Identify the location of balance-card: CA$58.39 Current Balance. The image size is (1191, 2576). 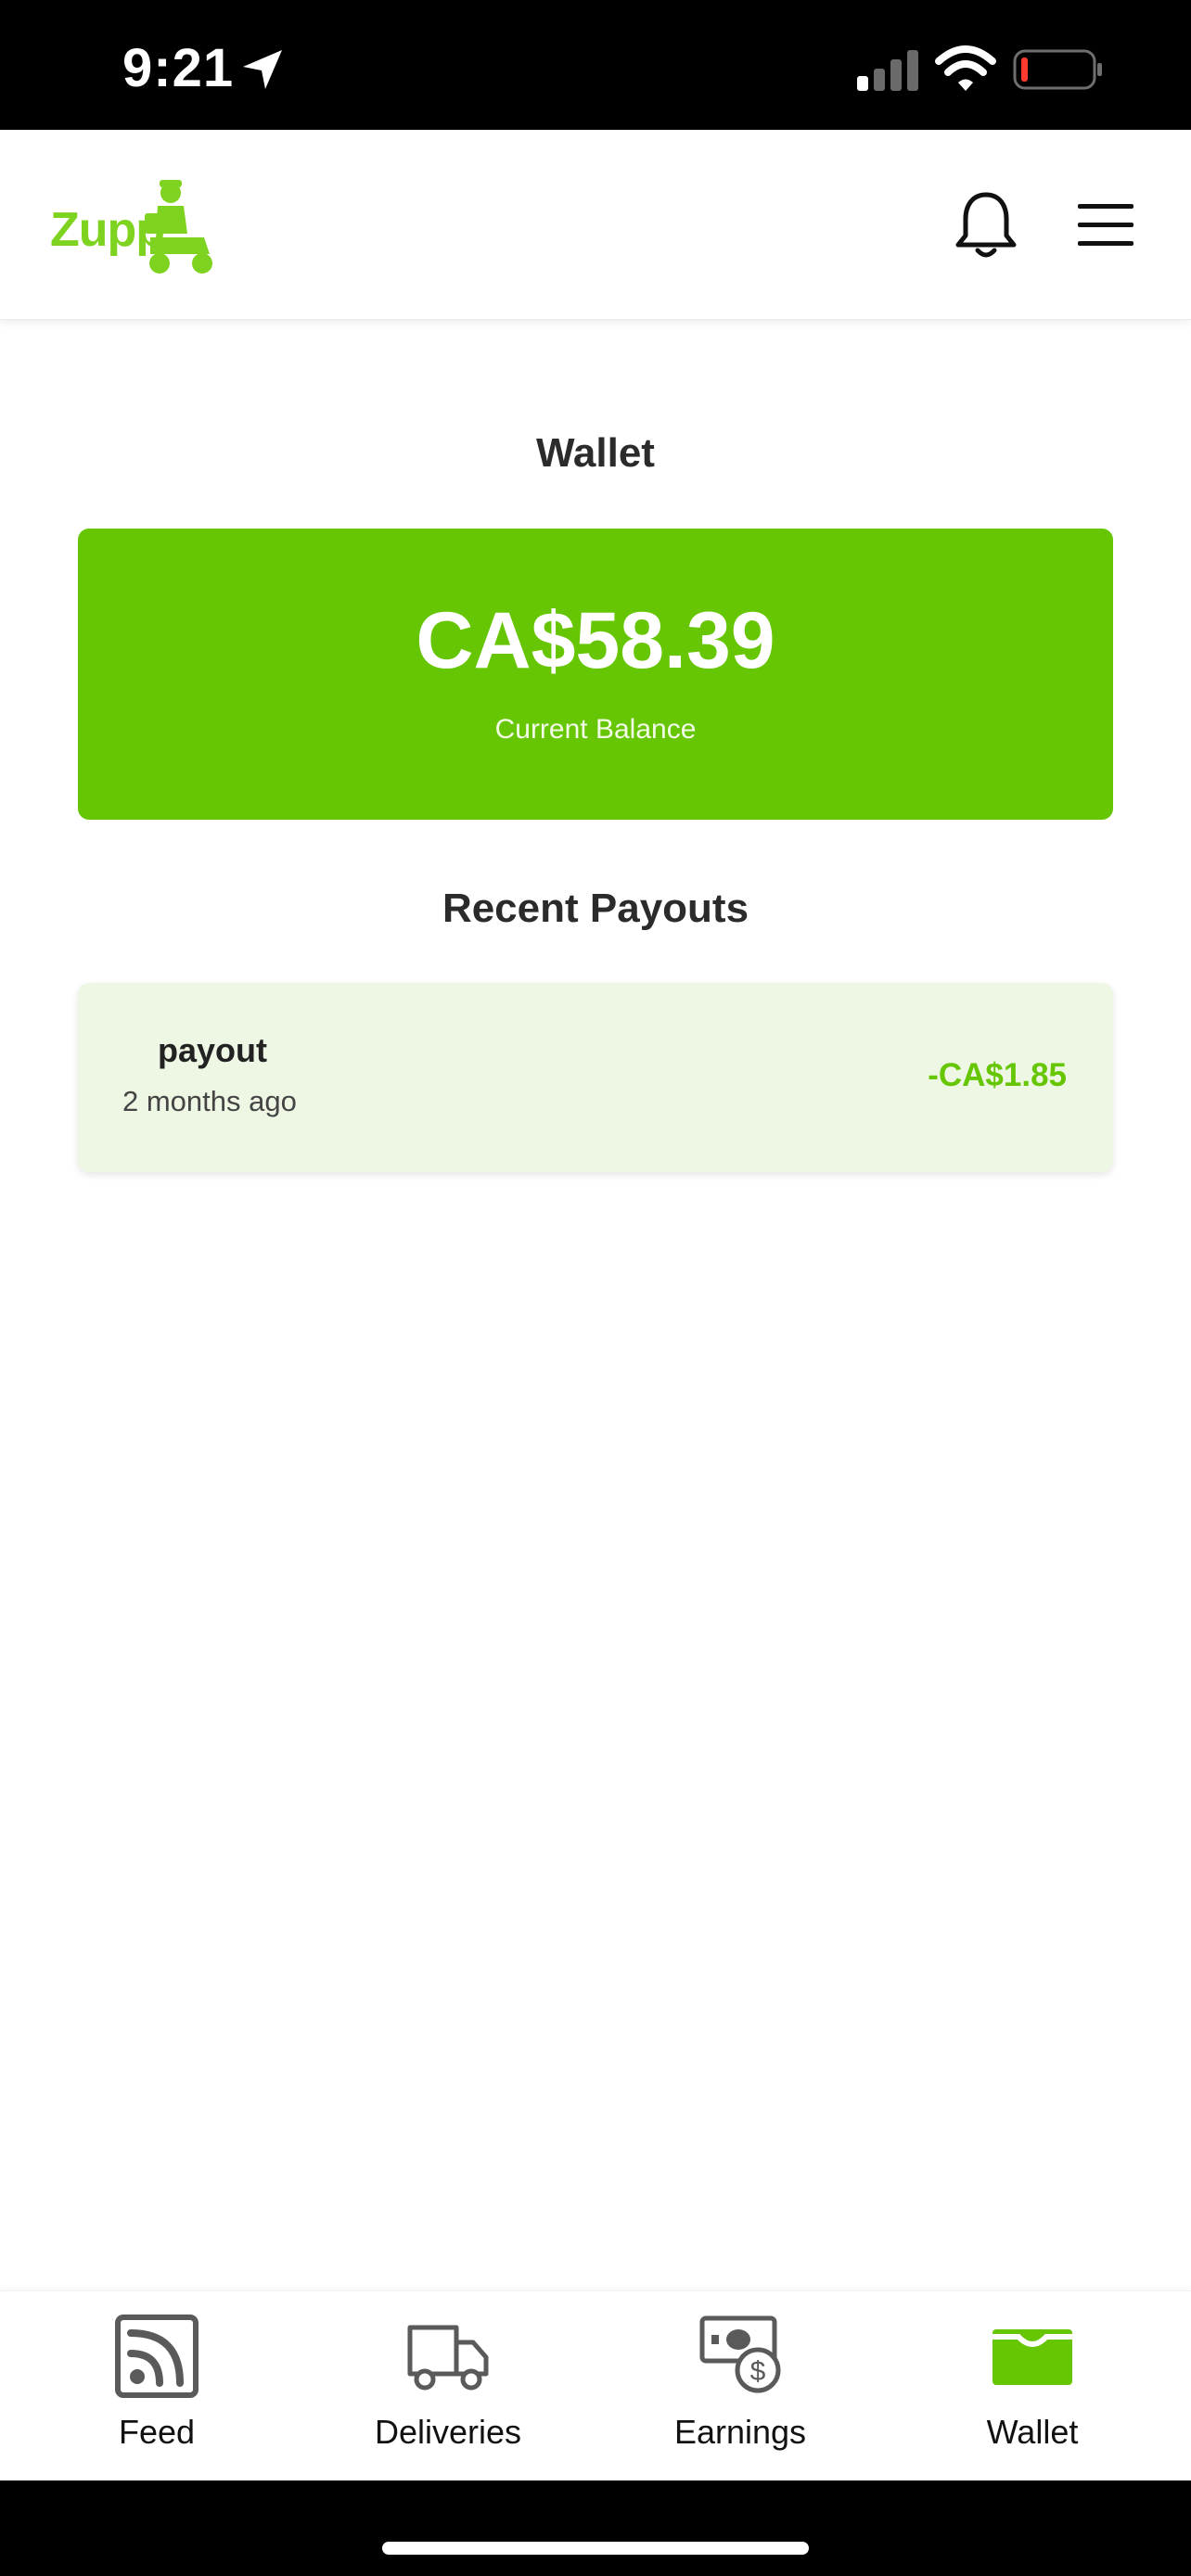
(595, 675).